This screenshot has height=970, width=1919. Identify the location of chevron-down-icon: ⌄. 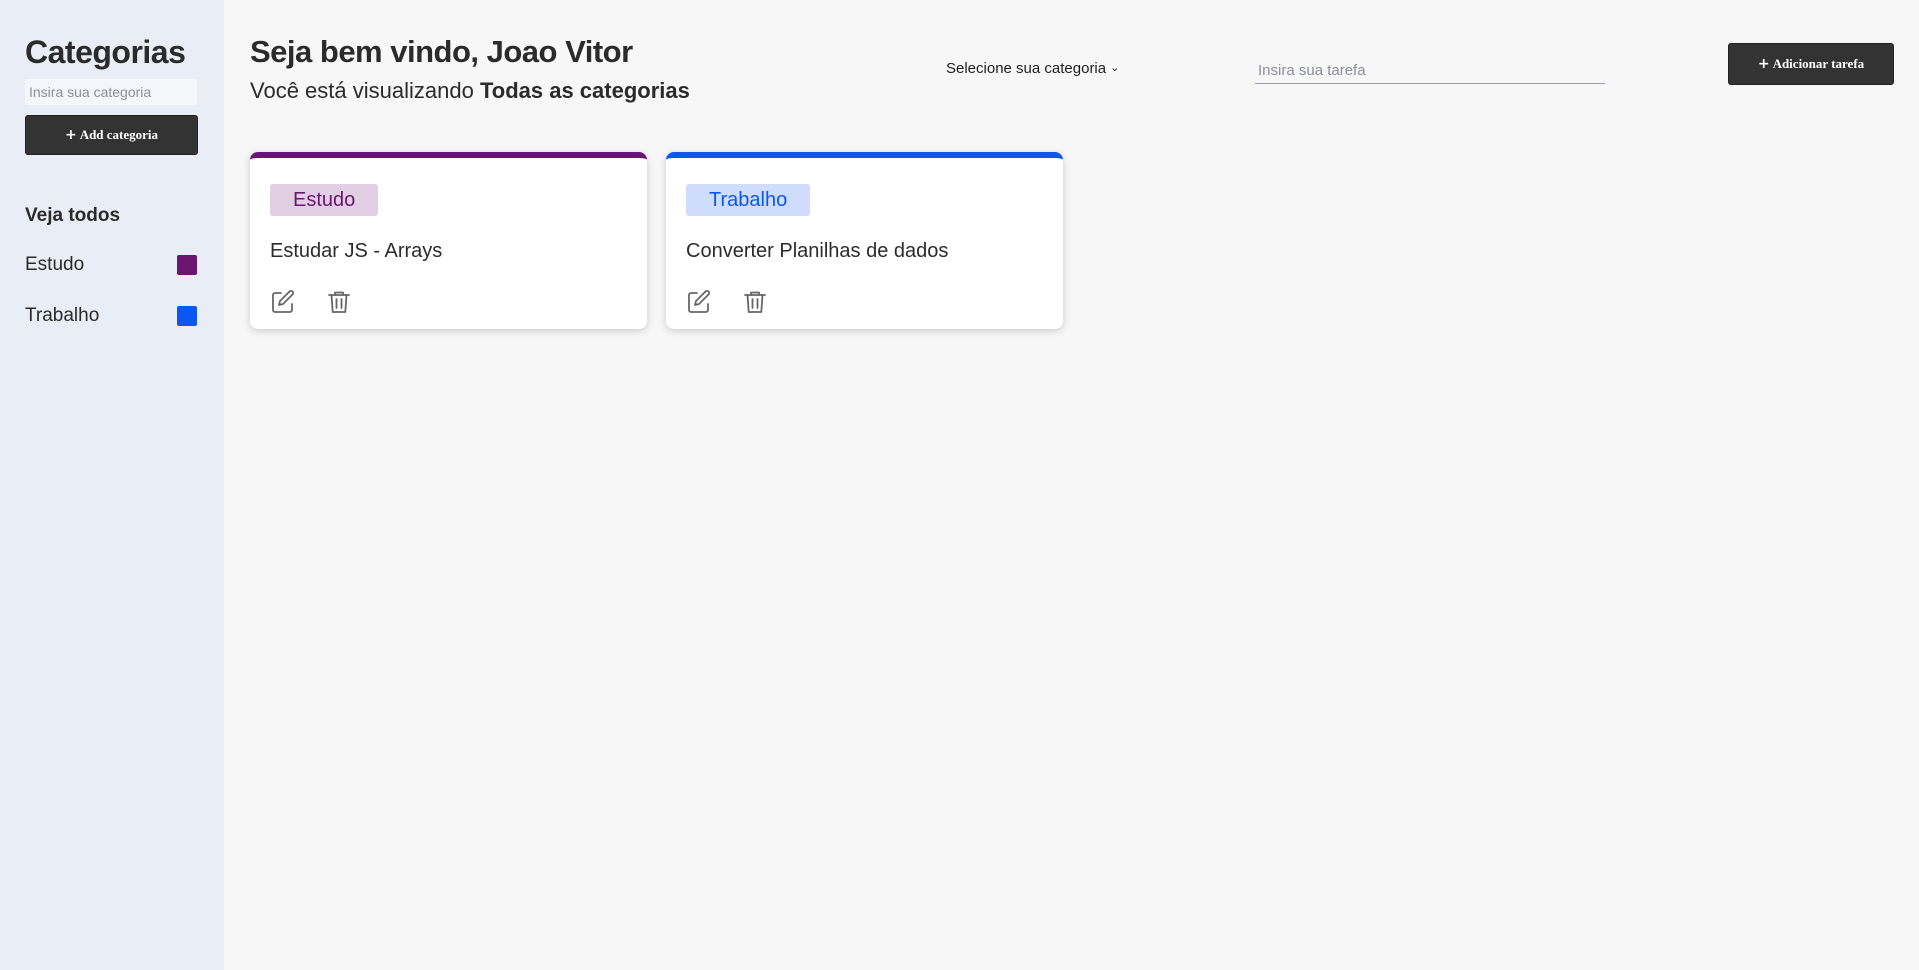
(1115, 67).